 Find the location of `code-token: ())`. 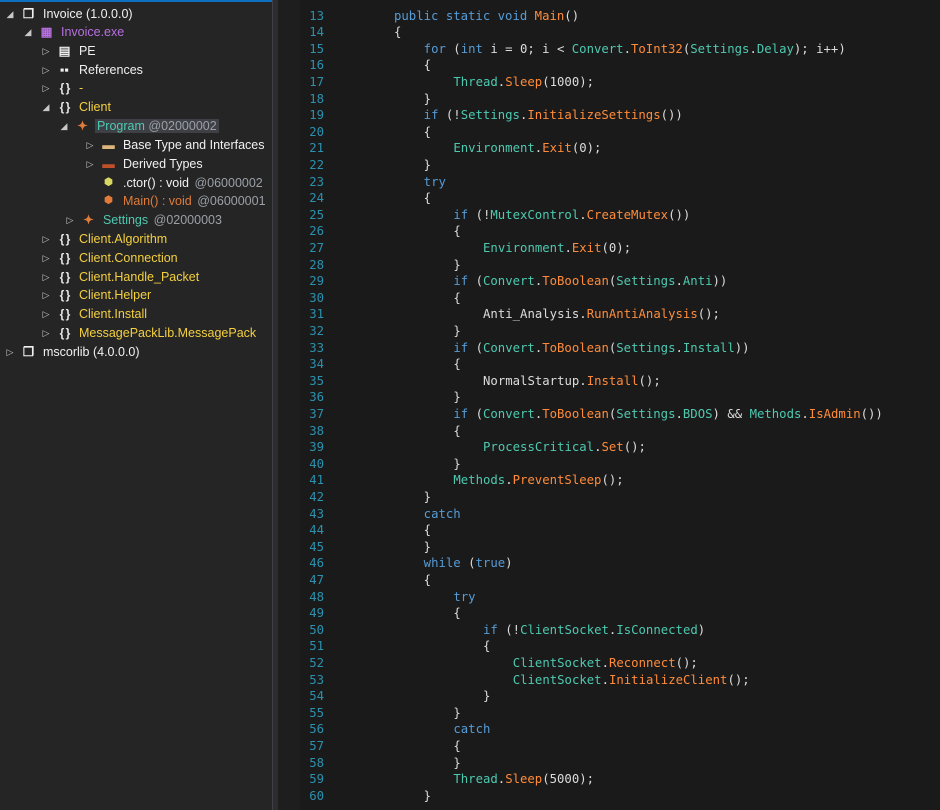

code-token: ()) is located at coordinates (679, 214).